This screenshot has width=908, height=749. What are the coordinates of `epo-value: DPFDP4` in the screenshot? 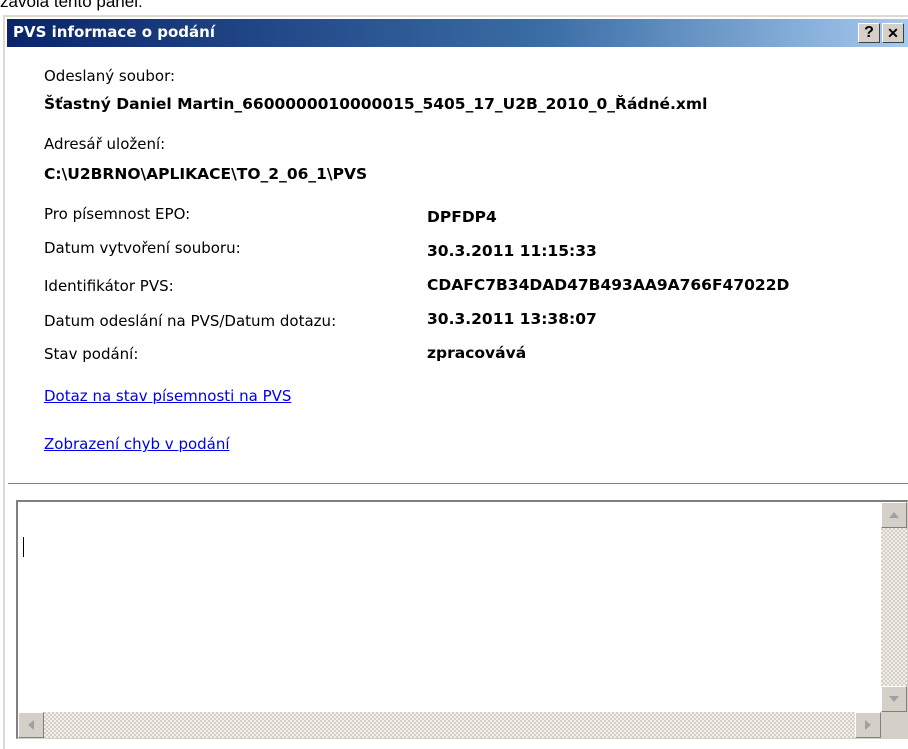 It's located at (462, 217).